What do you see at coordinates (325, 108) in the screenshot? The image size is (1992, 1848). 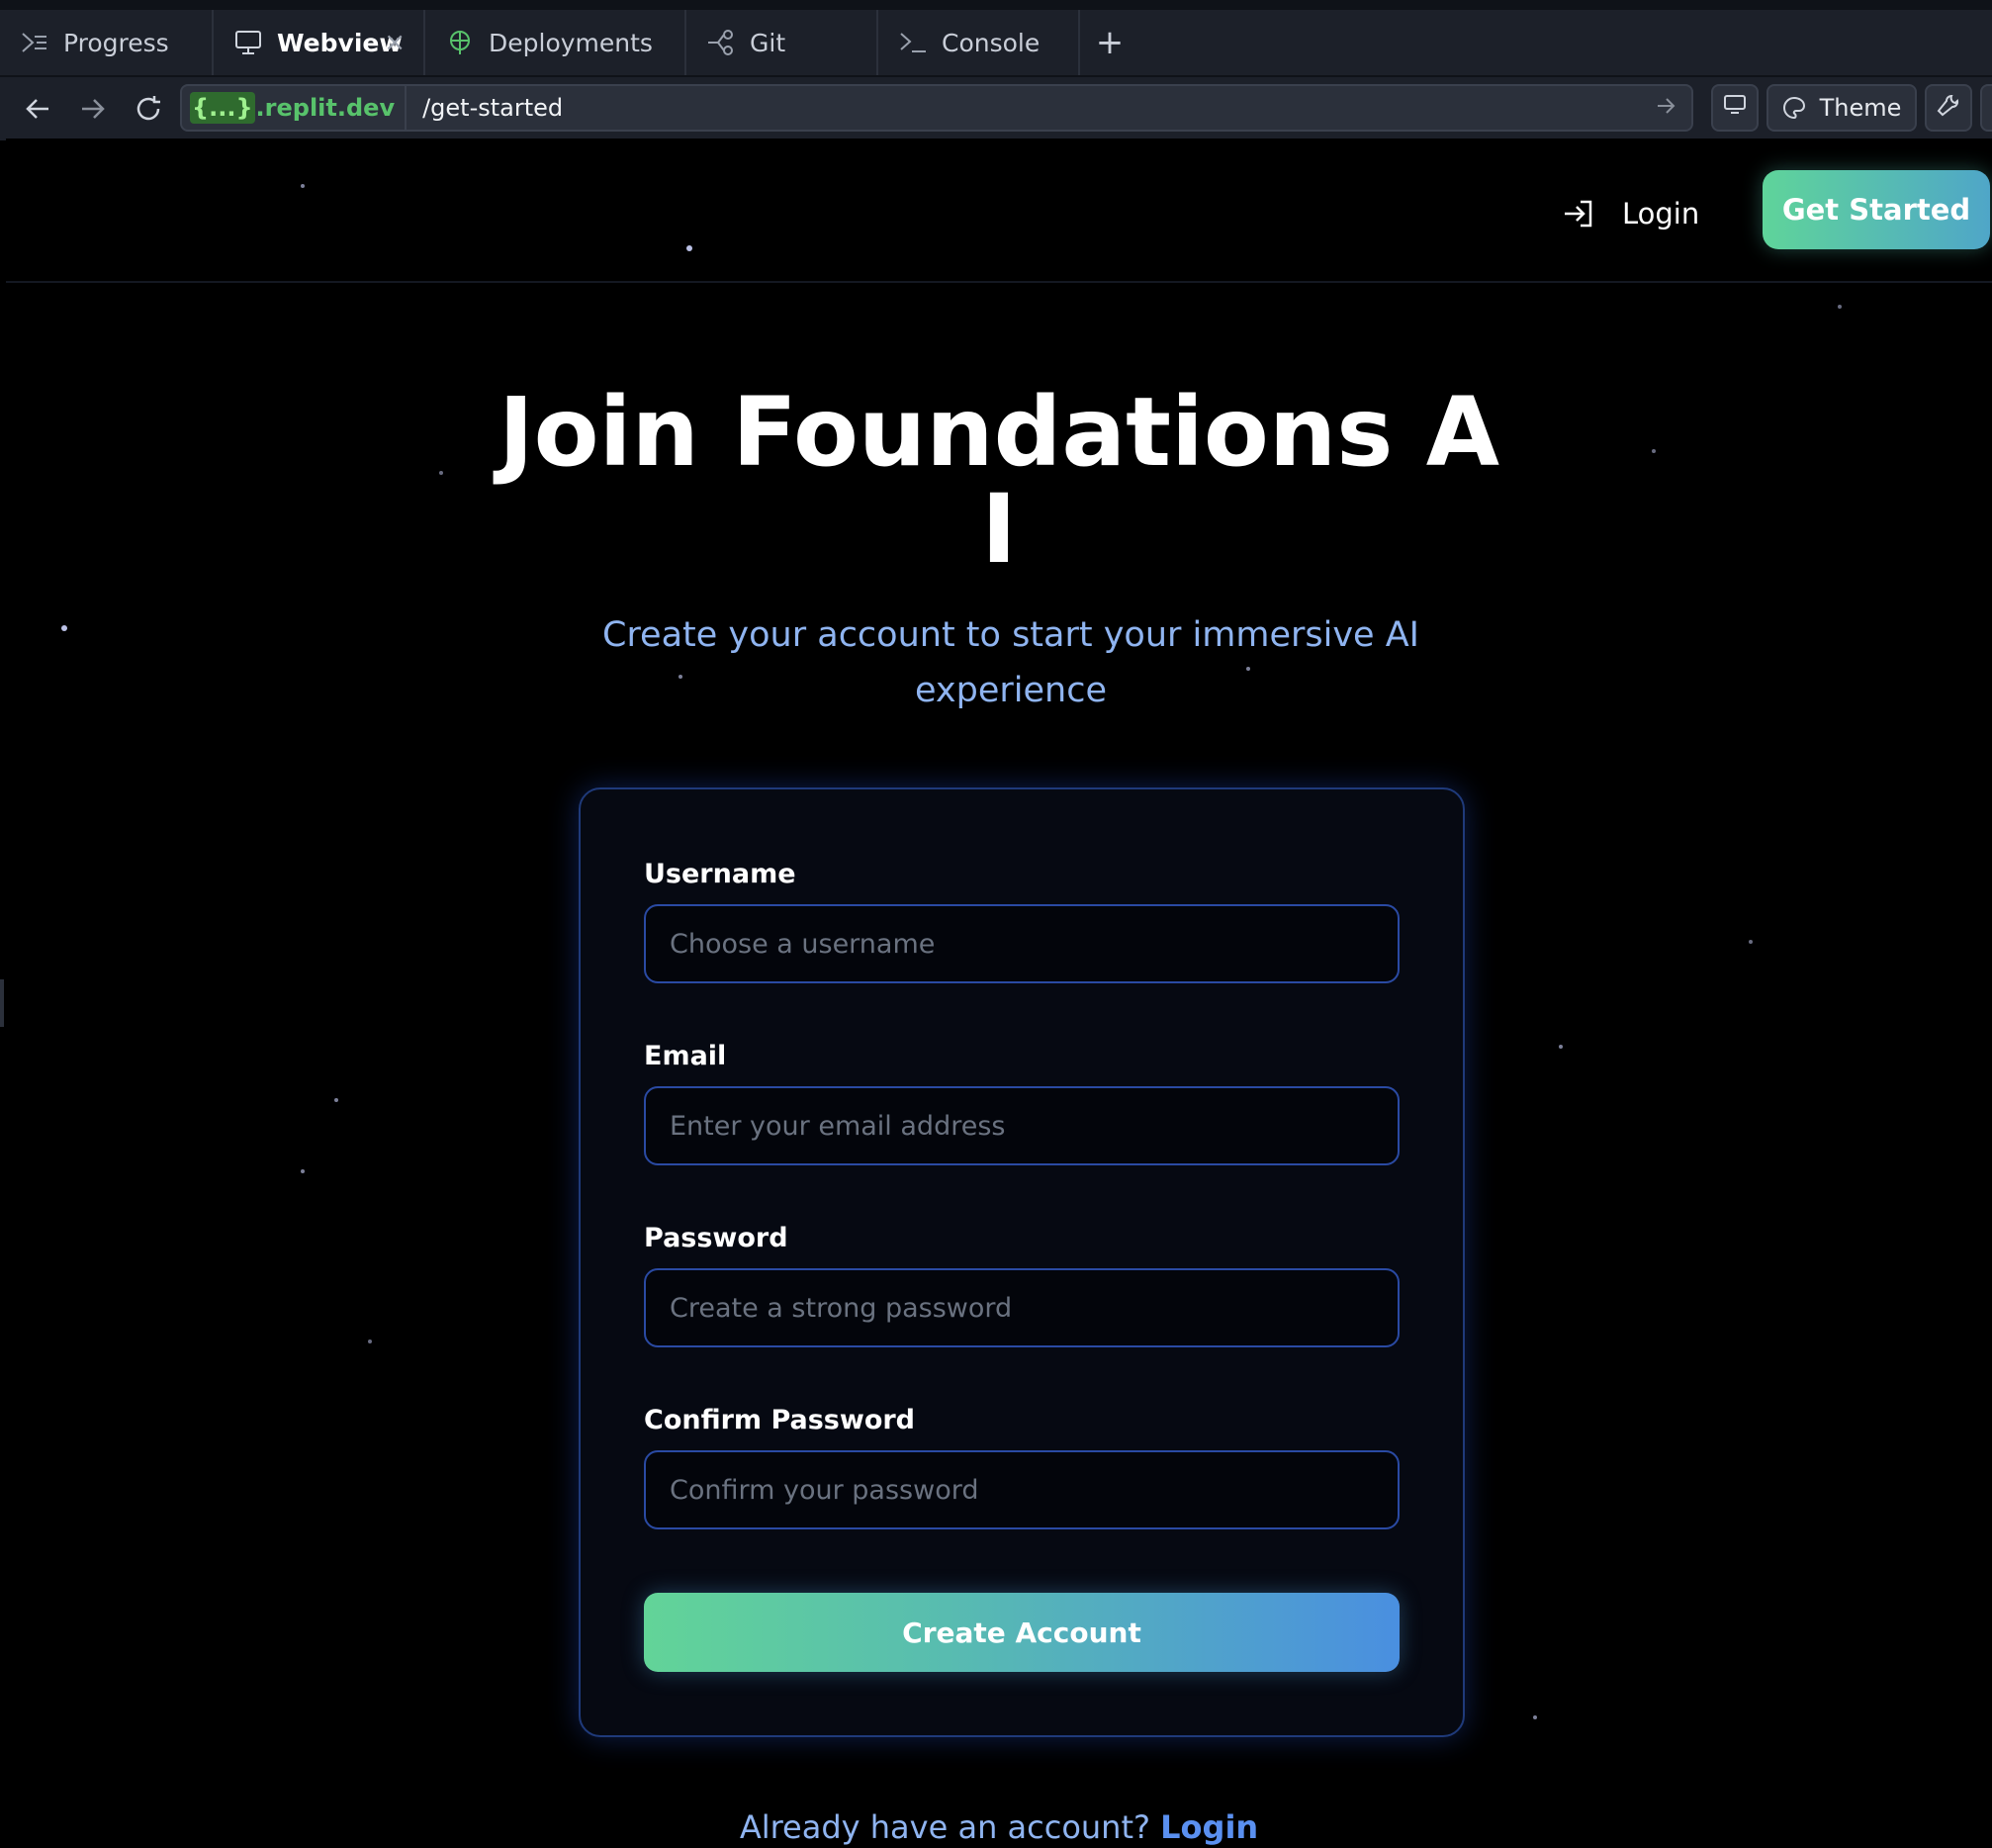 I see `url-host-suffix: .replit.dev` at bounding box center [325, 108].